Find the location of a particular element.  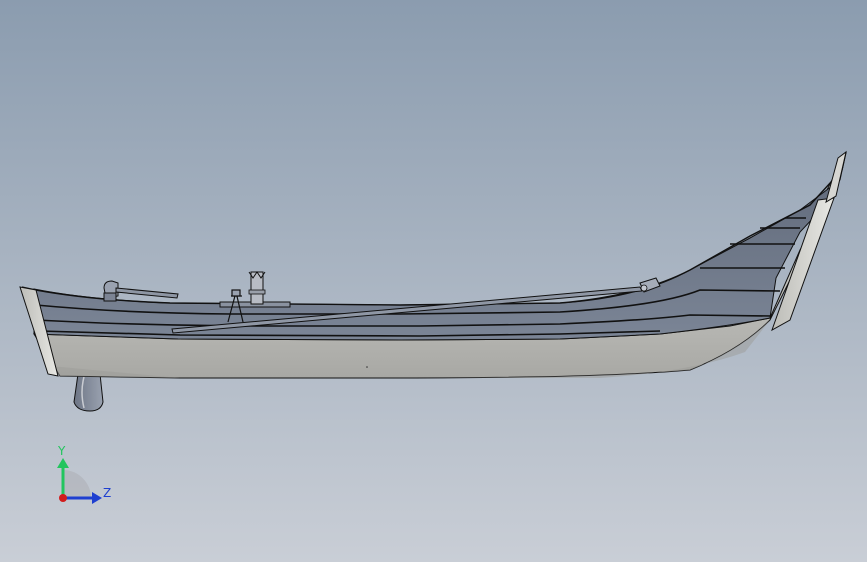

oarlock-stand is located at coordinates (257, 288).